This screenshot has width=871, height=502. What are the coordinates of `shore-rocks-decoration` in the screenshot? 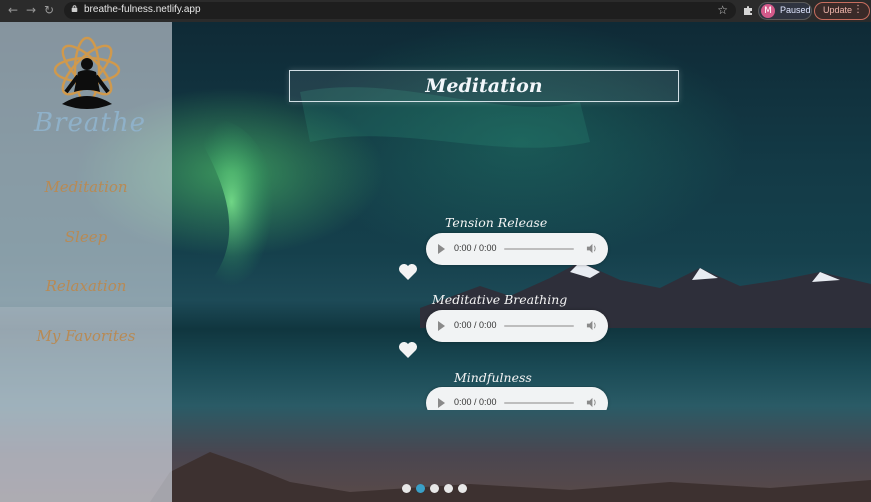 It's located at (510, 477).